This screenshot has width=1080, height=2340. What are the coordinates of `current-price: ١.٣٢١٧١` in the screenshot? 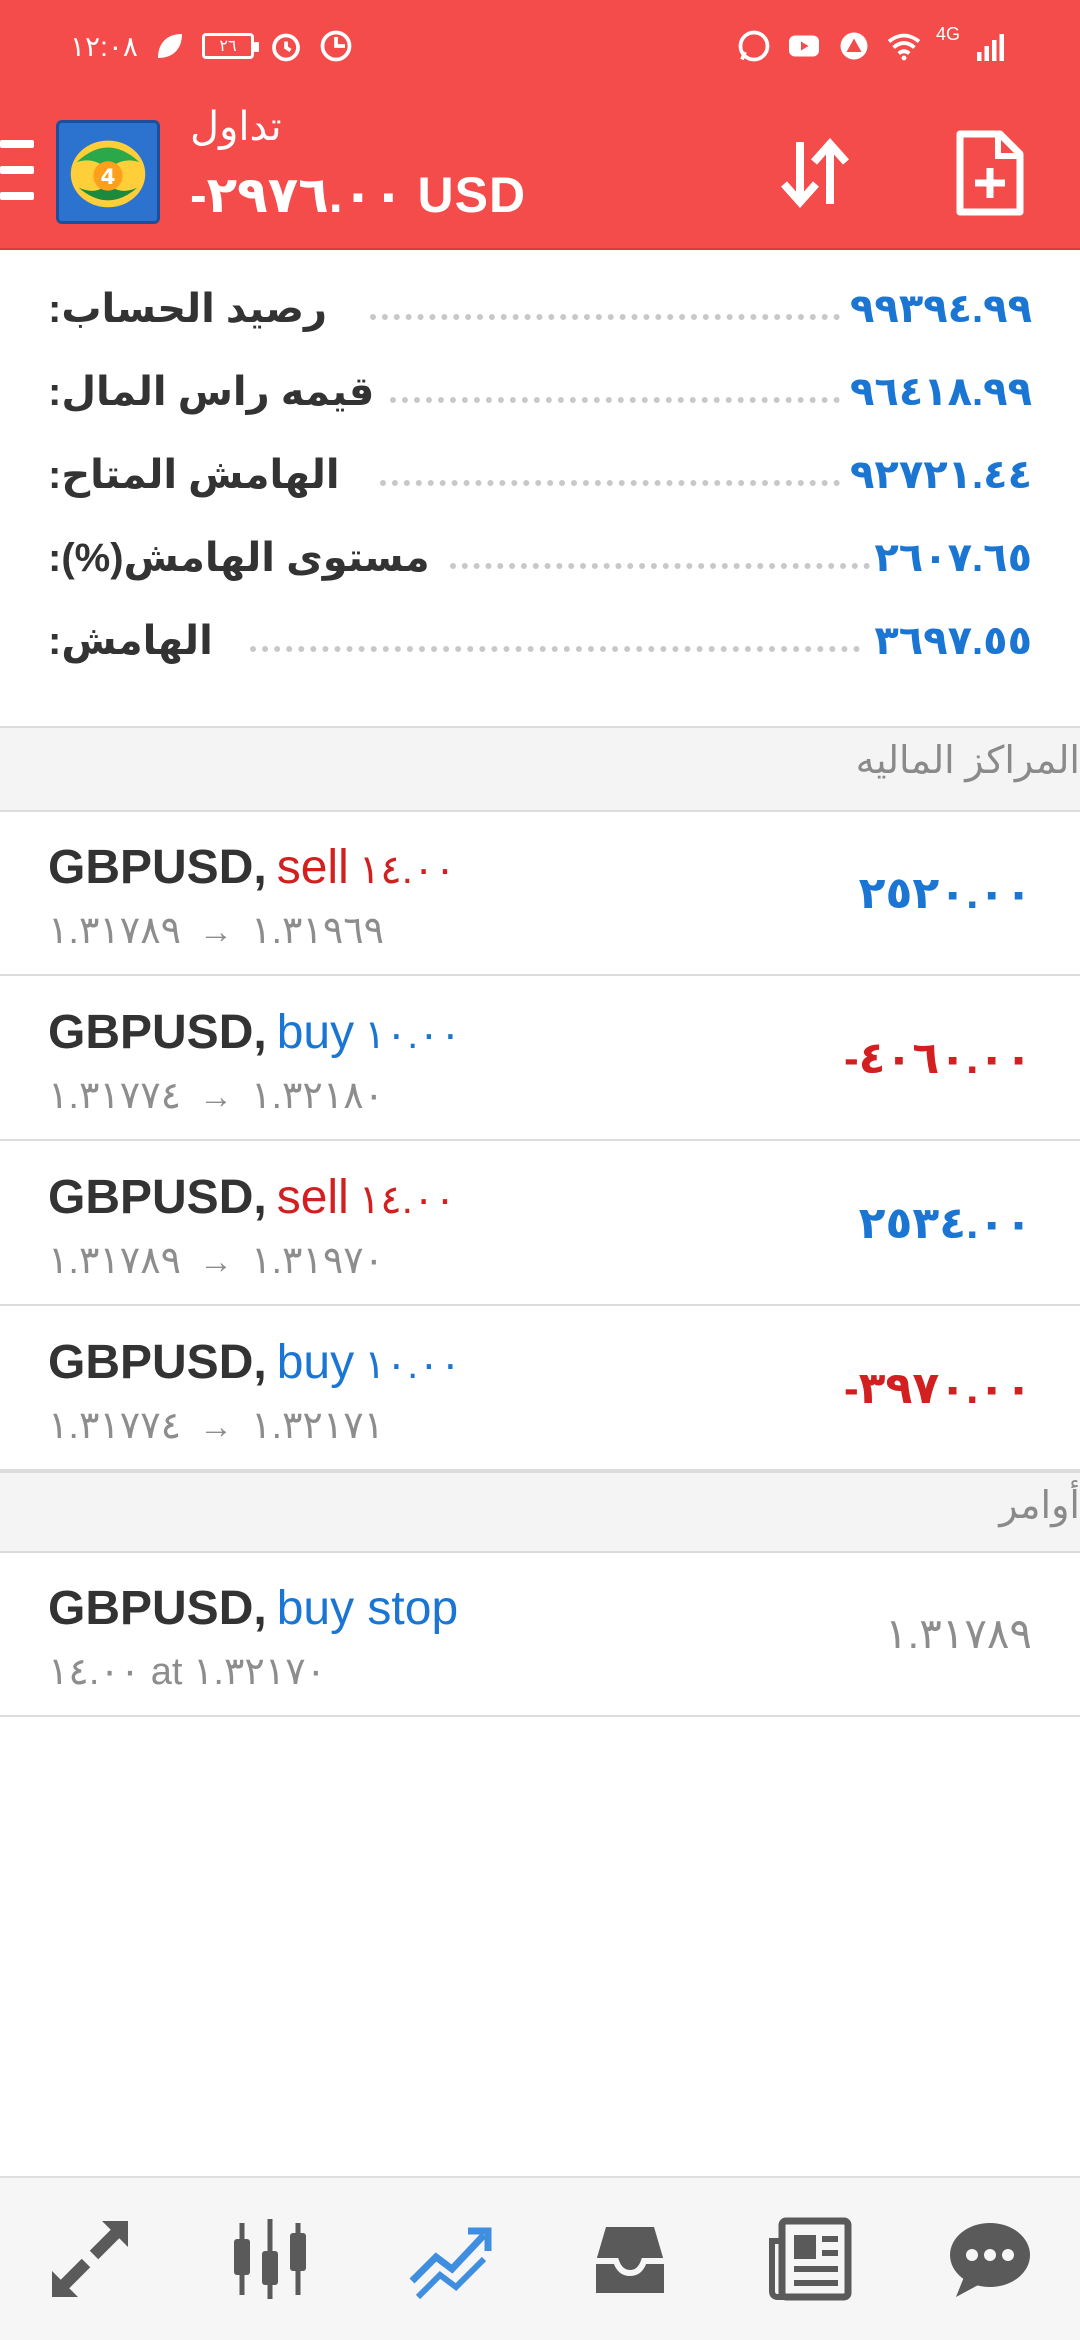 It's located at (318, 1426).